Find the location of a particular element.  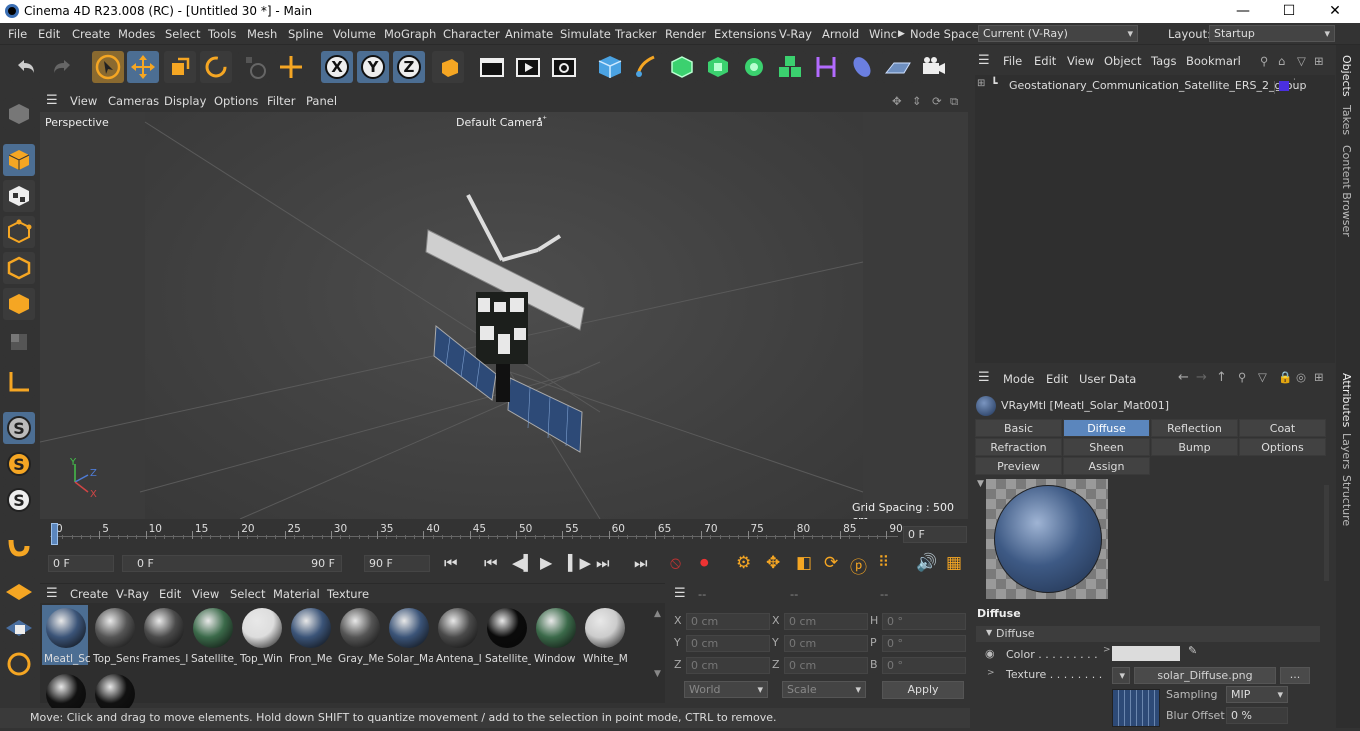

attr-tab: Basic is located at coordinates (1018, 428).